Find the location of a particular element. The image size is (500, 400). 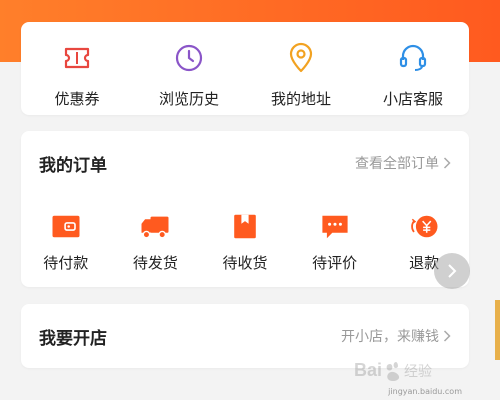

order-status-label: 待评价 is located at coordinates (335, 263).